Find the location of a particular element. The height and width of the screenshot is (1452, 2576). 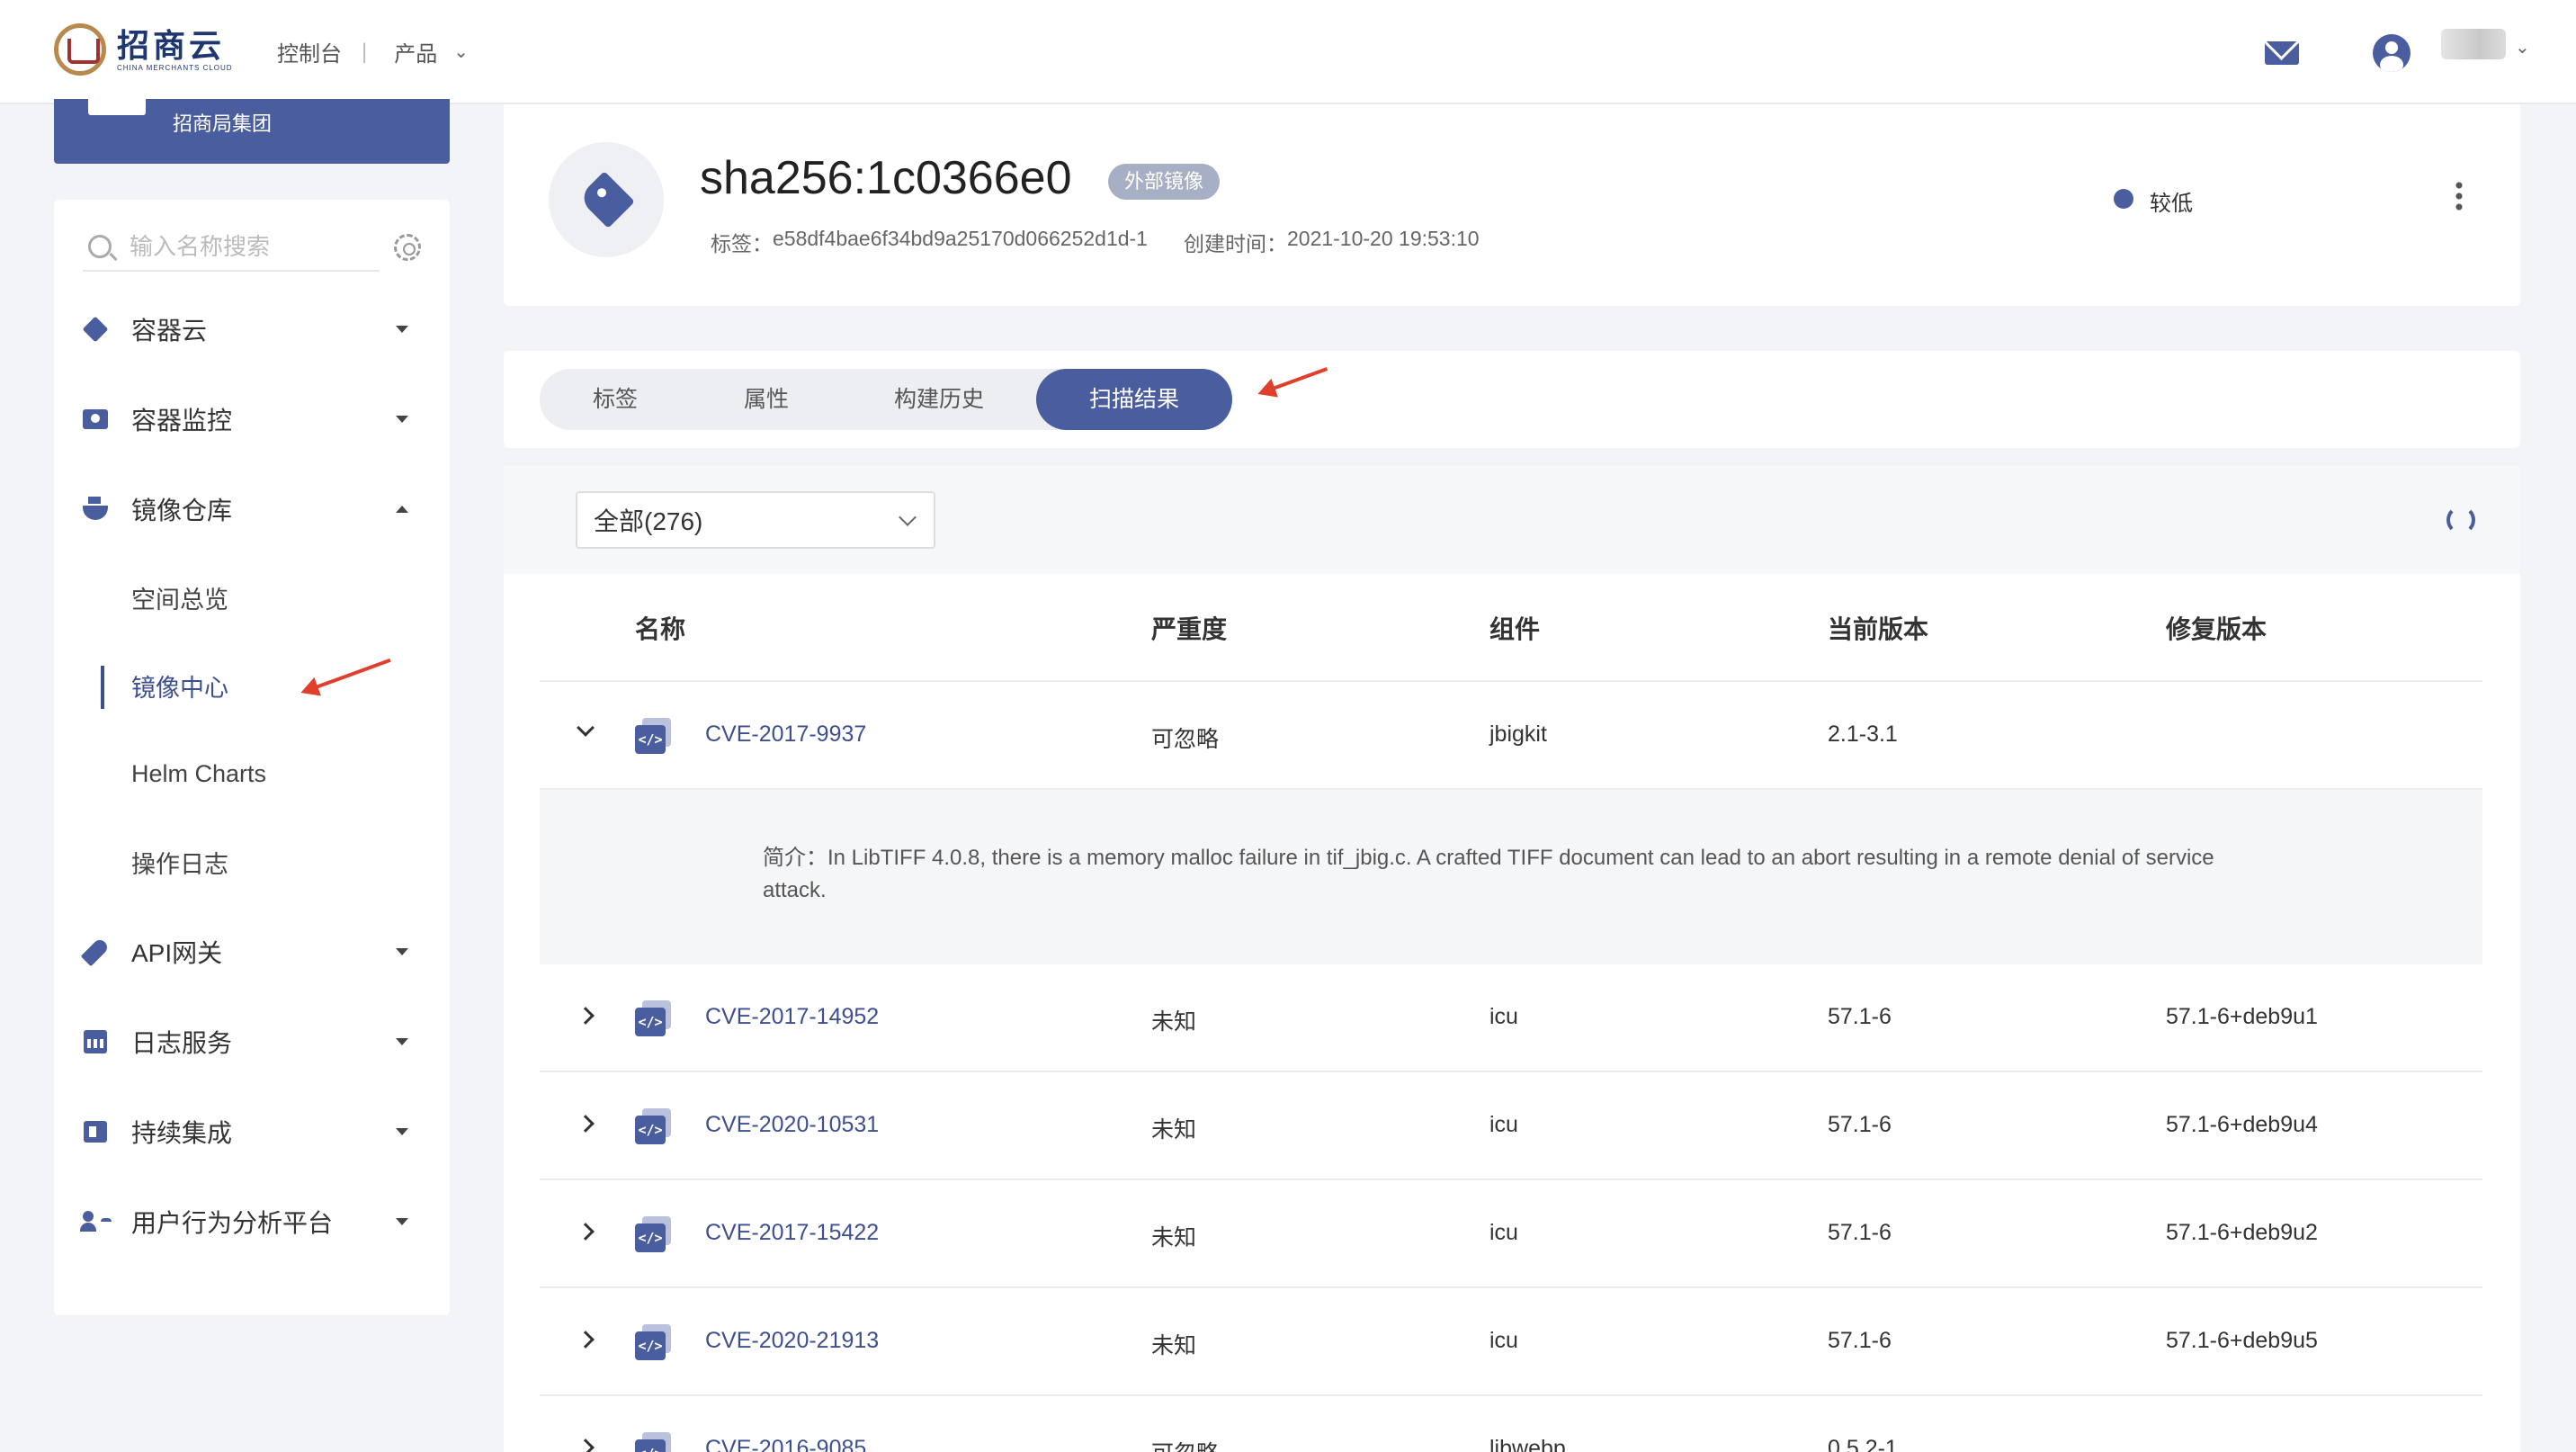

calendar-icon is located at coordinates (95, 1041).